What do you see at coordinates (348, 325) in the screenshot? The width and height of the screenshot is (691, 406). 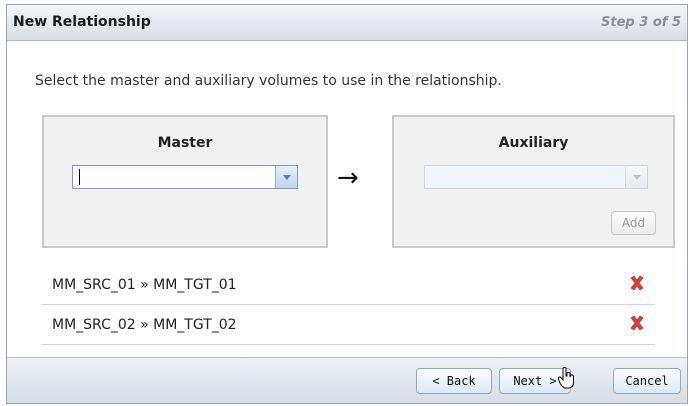 I see `relationship-row: MM_SRC_02 » MM_TGT_02` at bounding box center [348, 325].